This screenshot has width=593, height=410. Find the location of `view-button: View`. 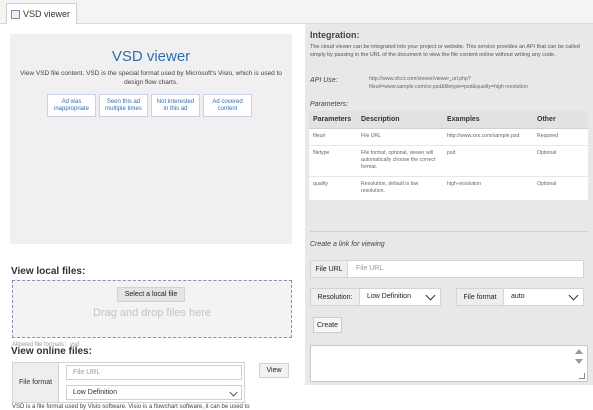

view-button: View is located at coordinates (274, 370).